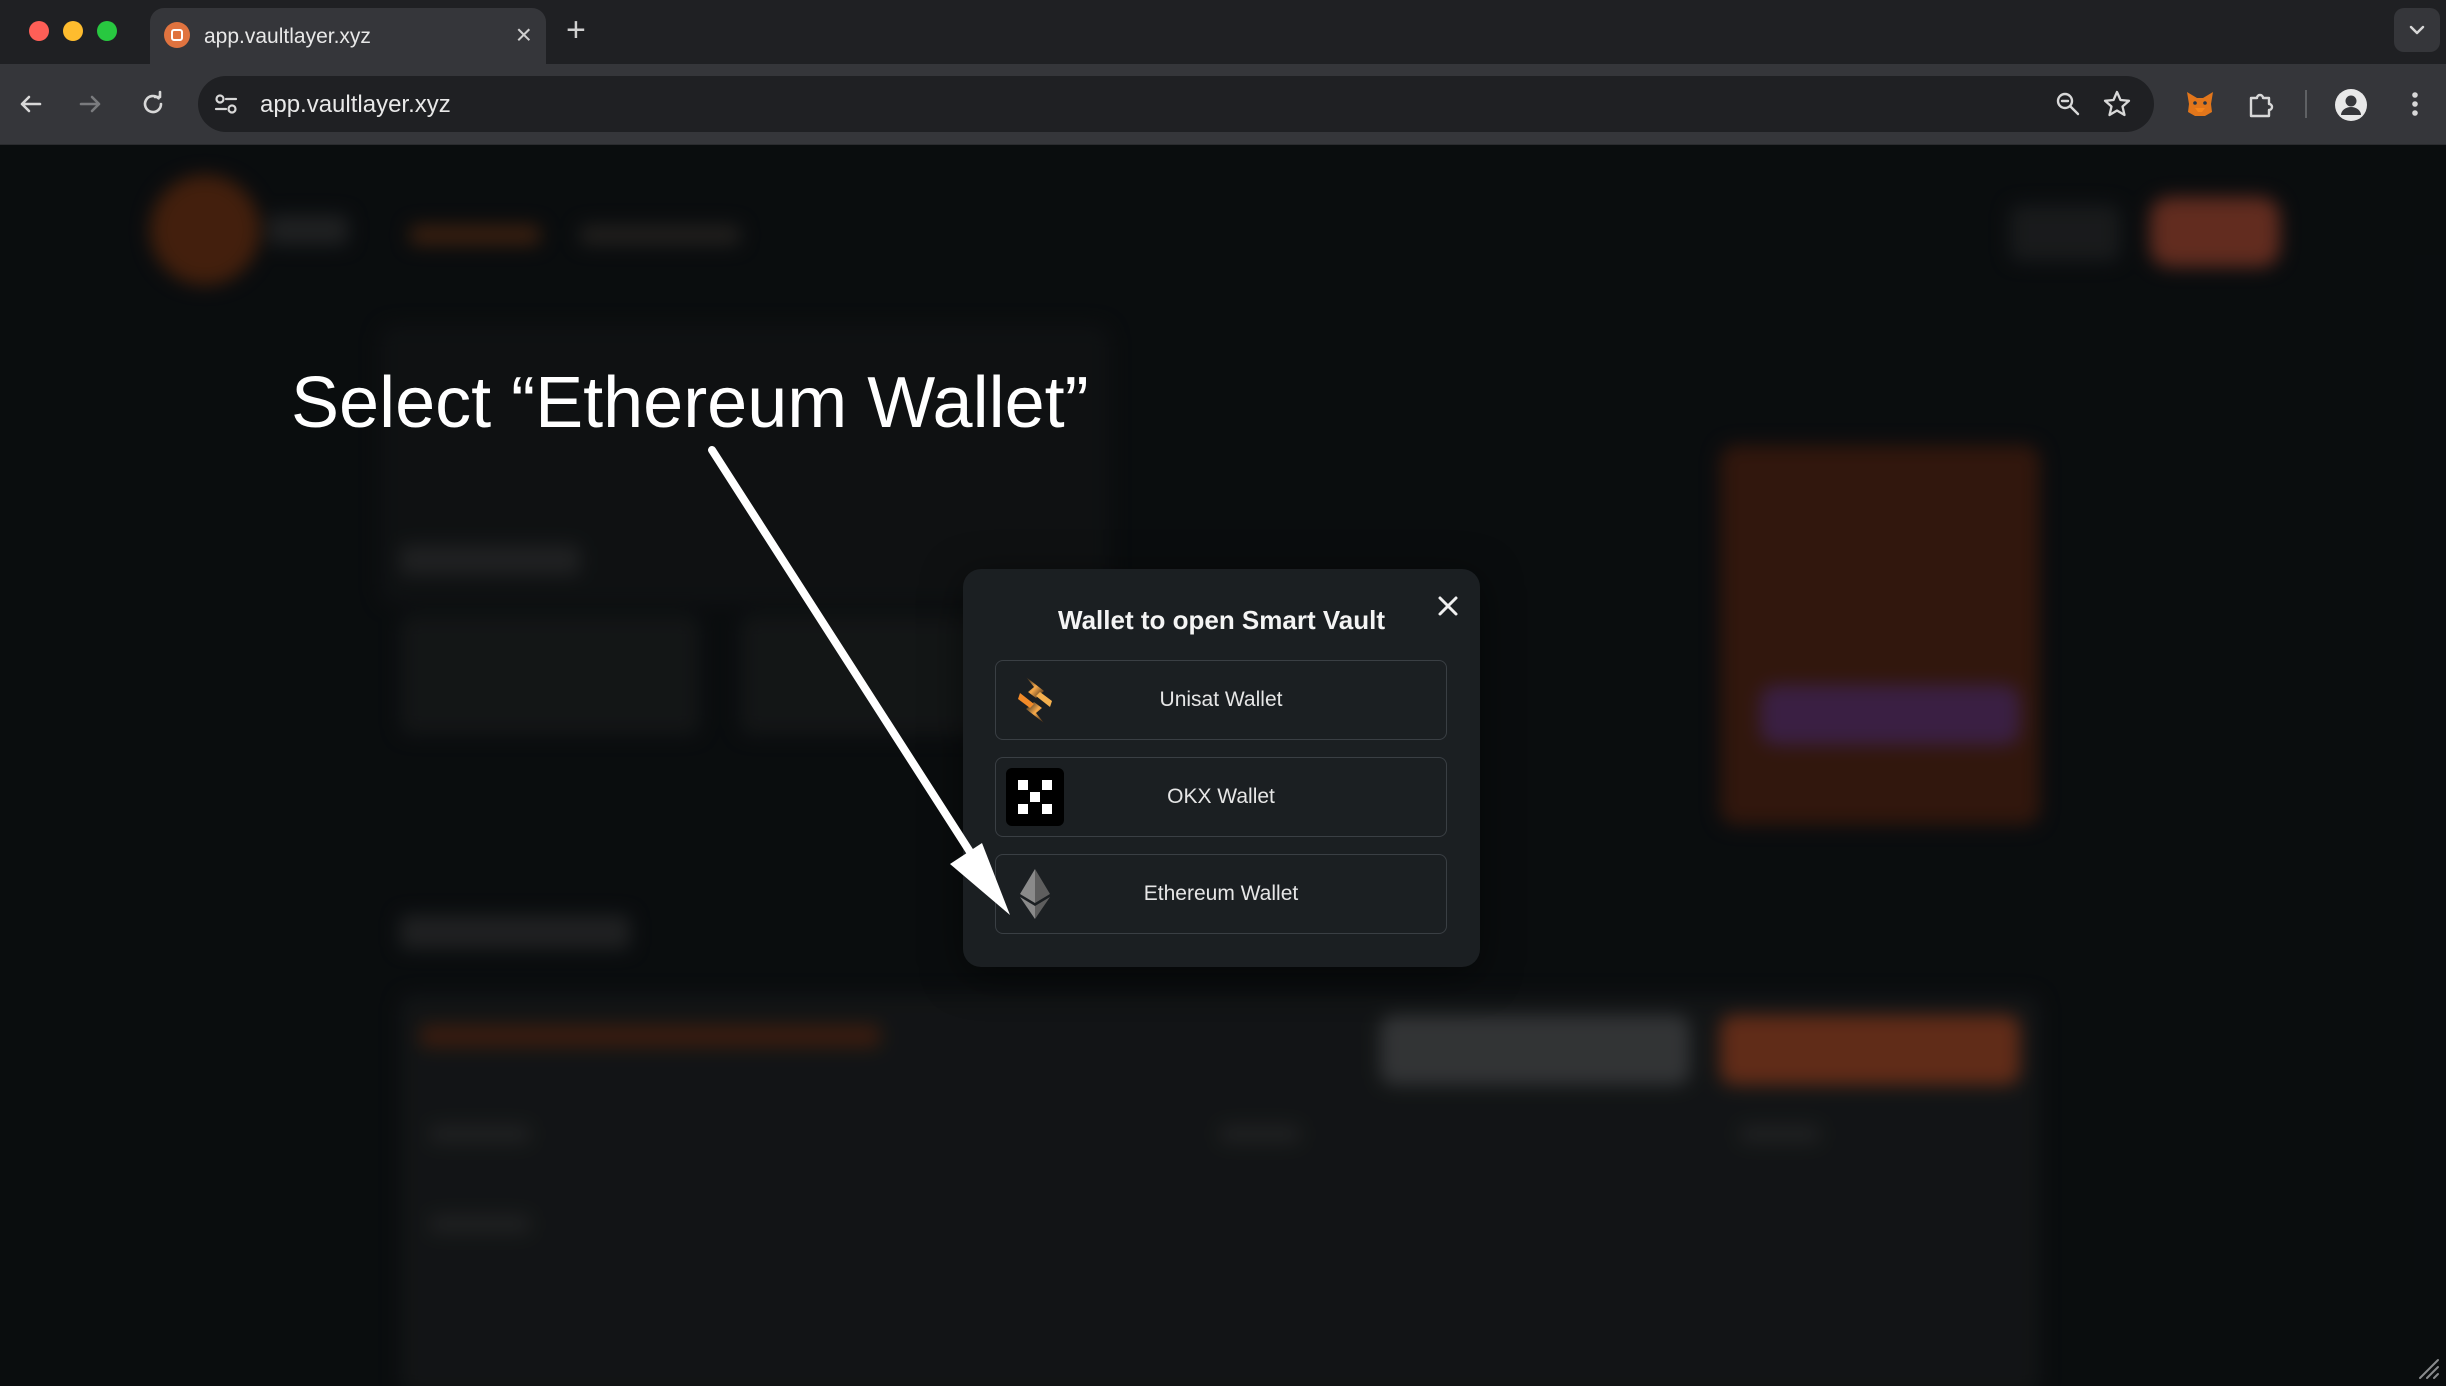 This screenshot has width=2446, height=1386. What do you see at coordinates (2117, 104) in the screenshot?
I see `bookmark-star-icon` at bounding box center [2117, 104].